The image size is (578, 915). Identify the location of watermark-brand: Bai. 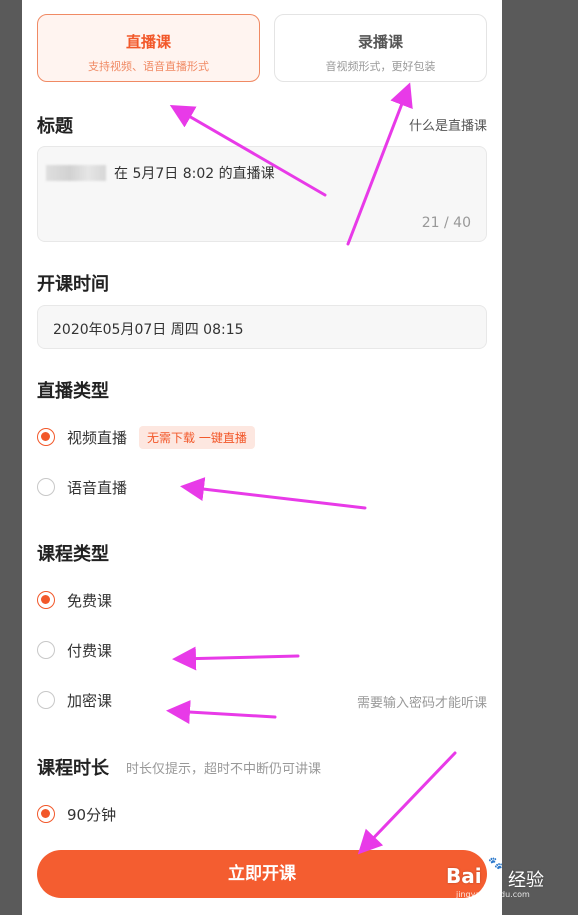
(464, 876).